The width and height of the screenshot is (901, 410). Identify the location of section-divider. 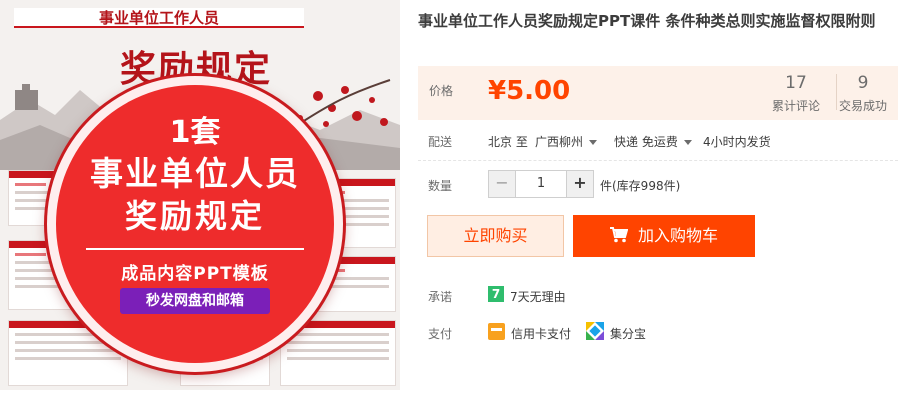
(658, 160).